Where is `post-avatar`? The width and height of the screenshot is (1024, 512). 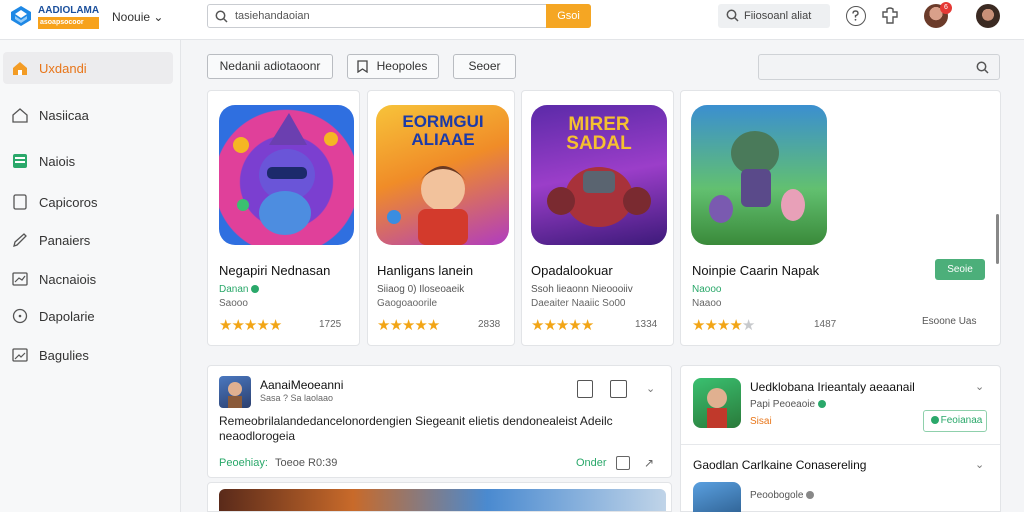 post-avatar is located at coordinates (235, 392).